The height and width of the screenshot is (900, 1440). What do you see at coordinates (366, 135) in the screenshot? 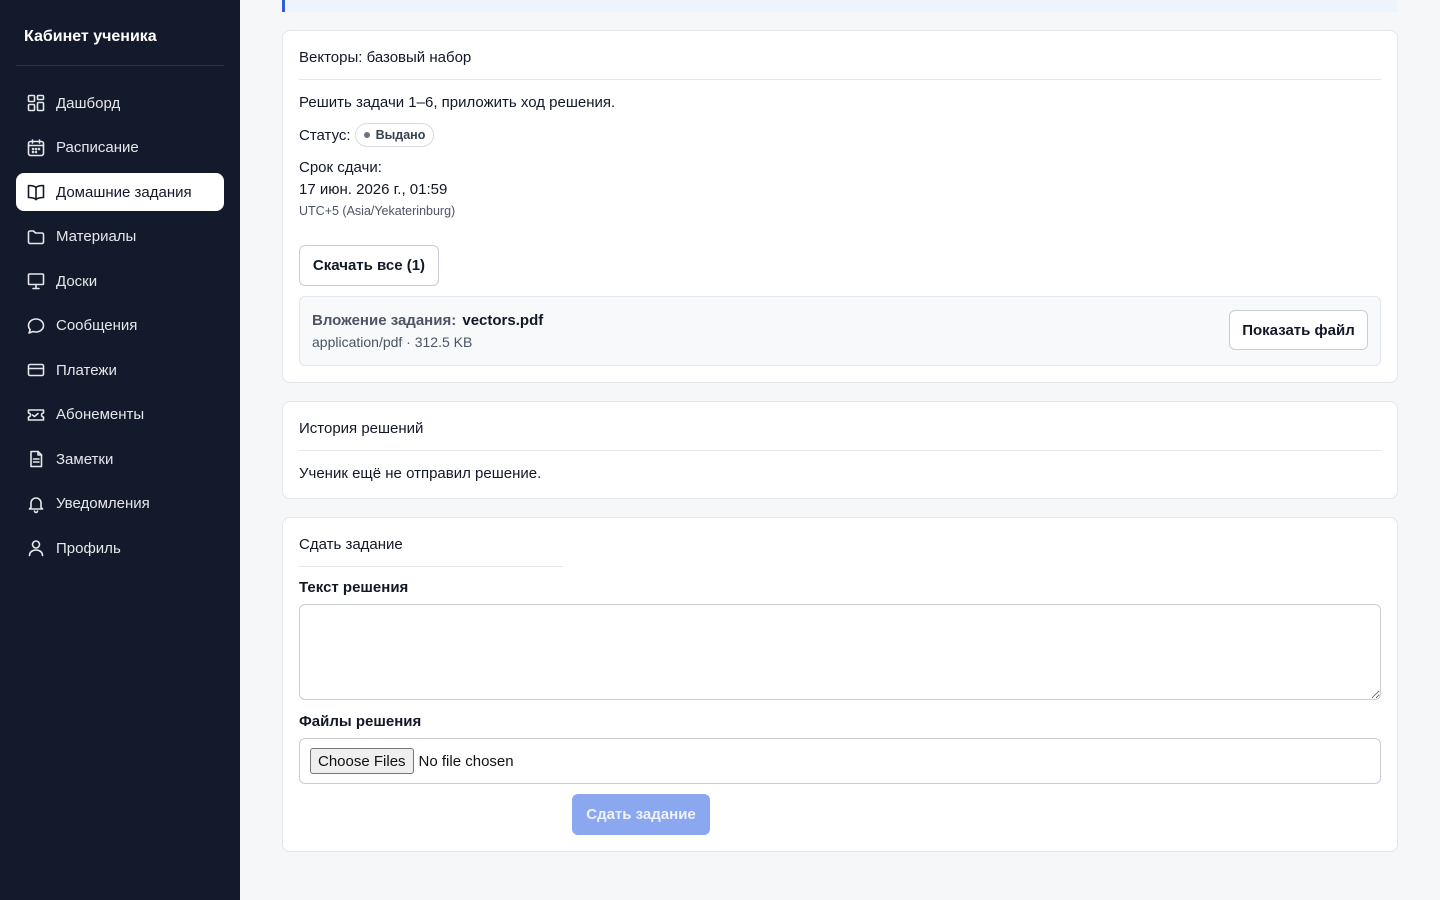
I see `status-dot-icon` at bounding box center [366, 135].